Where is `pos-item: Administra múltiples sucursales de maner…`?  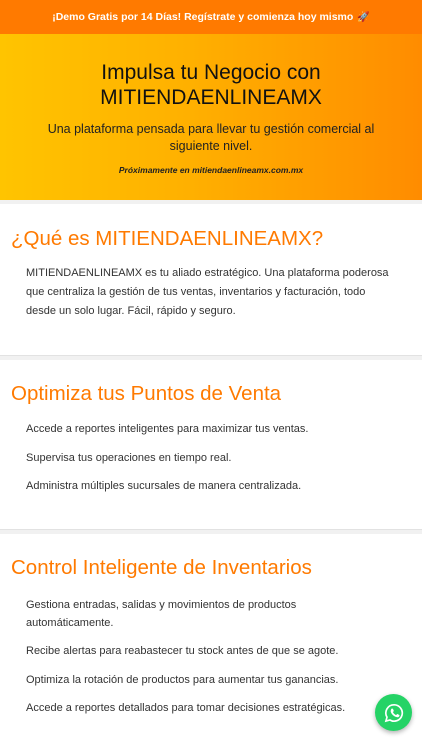 pos-item: Administra múltiples sucursales de maner… is located at coordinates (164, 486).